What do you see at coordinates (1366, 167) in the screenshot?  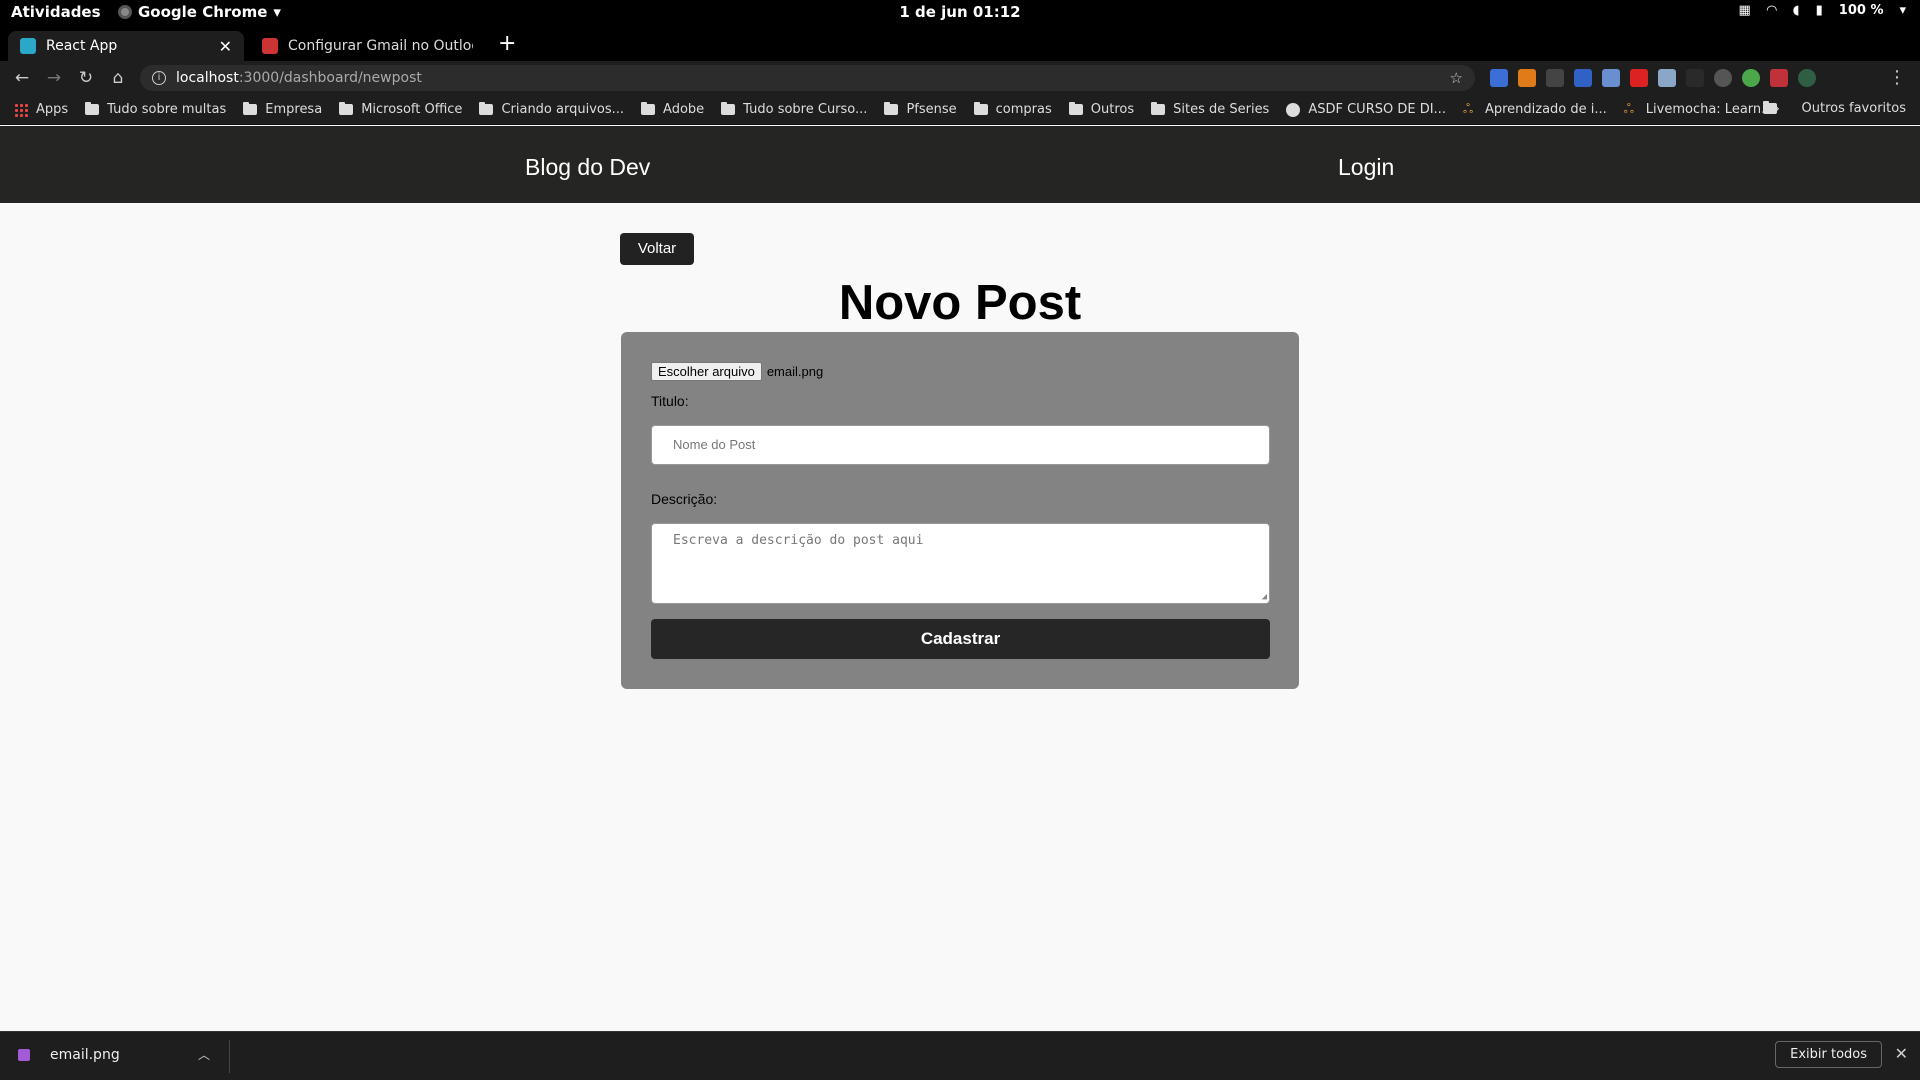 I see `login-link: Login` at bounding box center [1366, 167].